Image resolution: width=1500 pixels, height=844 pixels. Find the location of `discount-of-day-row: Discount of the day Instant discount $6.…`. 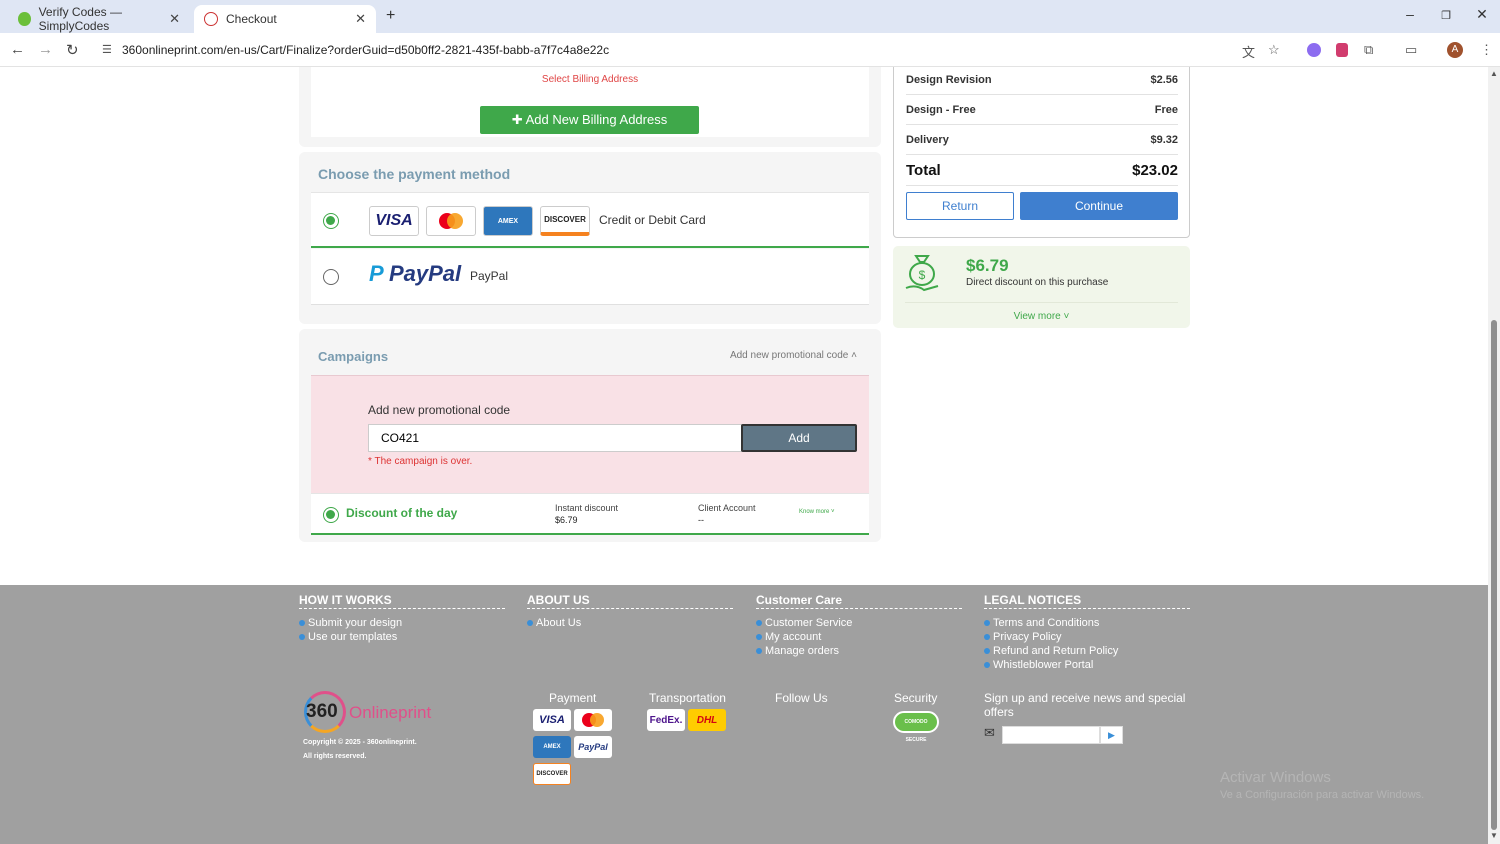

discount-of-day-row: Discount of the day Instant discount $6.… is located at coordinates (590, 514).